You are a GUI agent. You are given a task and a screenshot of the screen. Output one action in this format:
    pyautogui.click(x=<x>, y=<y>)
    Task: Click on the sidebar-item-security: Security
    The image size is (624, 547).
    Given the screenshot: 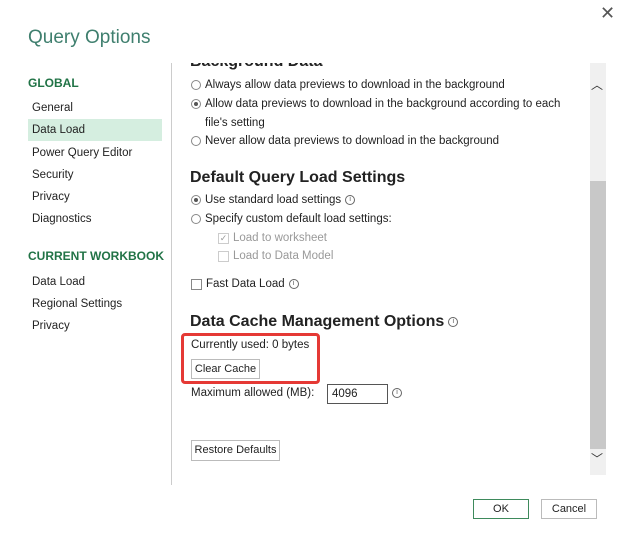 What is the action you would take?
    pyautogui.click(x=95, y=175)
    